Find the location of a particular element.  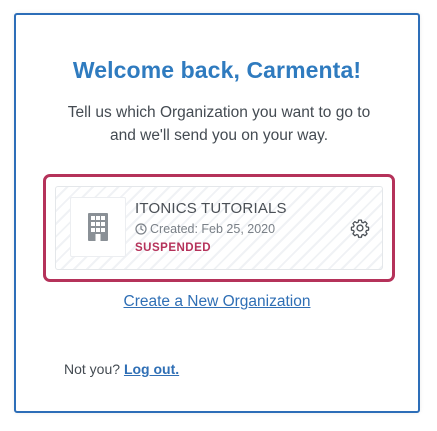

clock-icon is located at coordinates (141, 229).